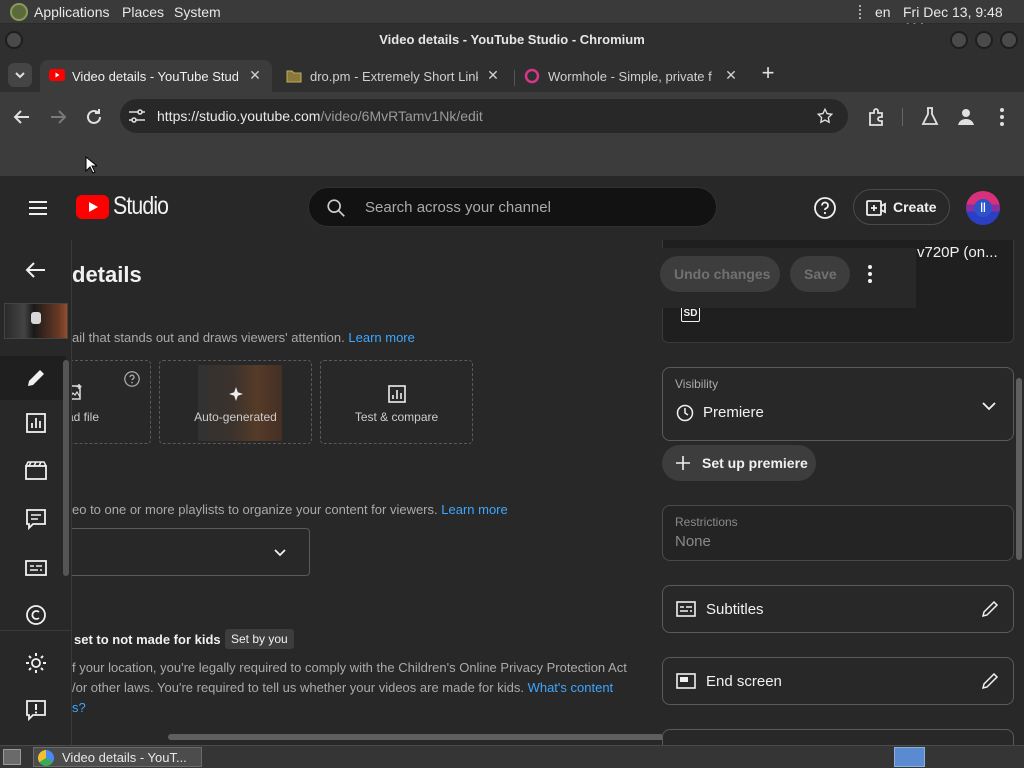 This screenshot has height=768, width=1024. I want to click on workspace-switcher, so click(909, 757).